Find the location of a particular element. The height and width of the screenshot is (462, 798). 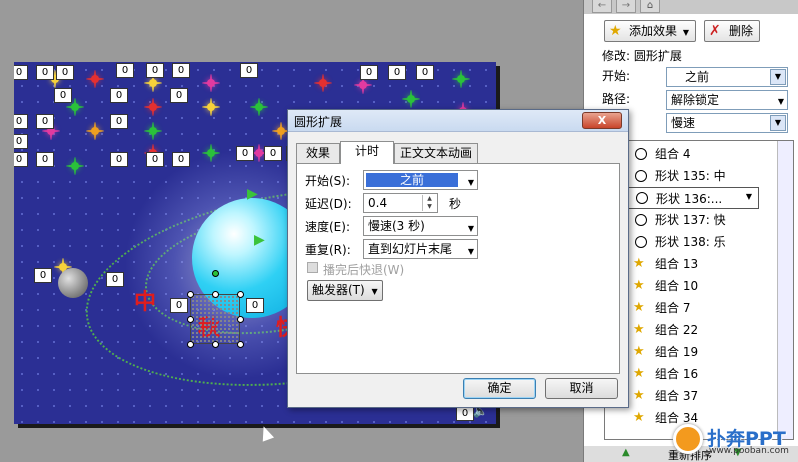

rewind-checkbox is located at coordinates (312, 267).